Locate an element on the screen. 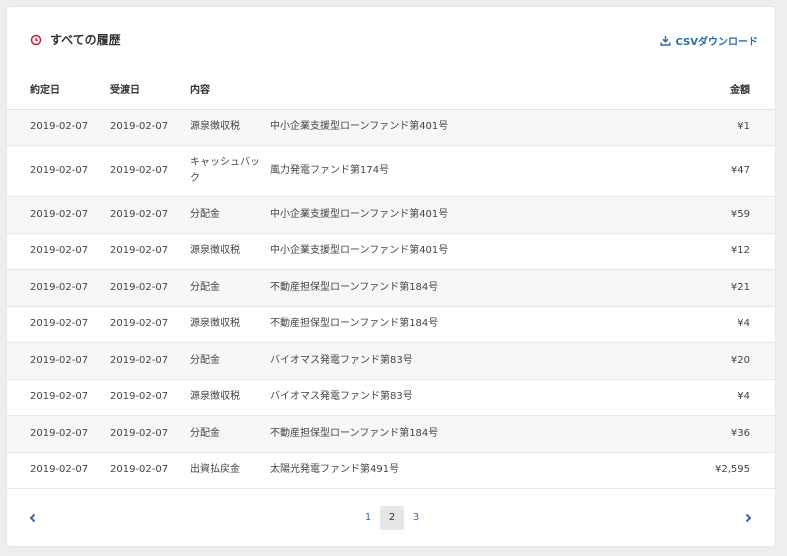  page-button-2: 2 is located at coordinates (392, 518).